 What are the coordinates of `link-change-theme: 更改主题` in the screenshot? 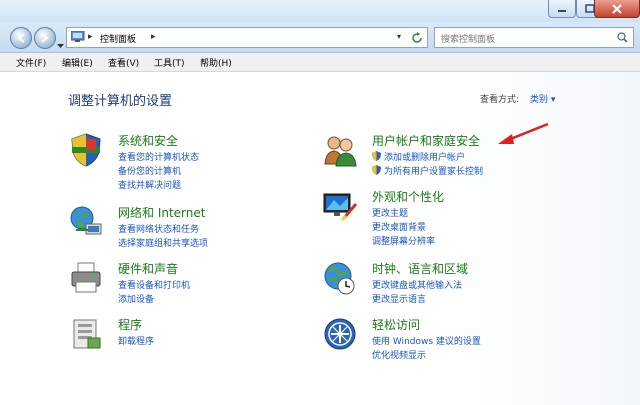 It's located at (390, 212).